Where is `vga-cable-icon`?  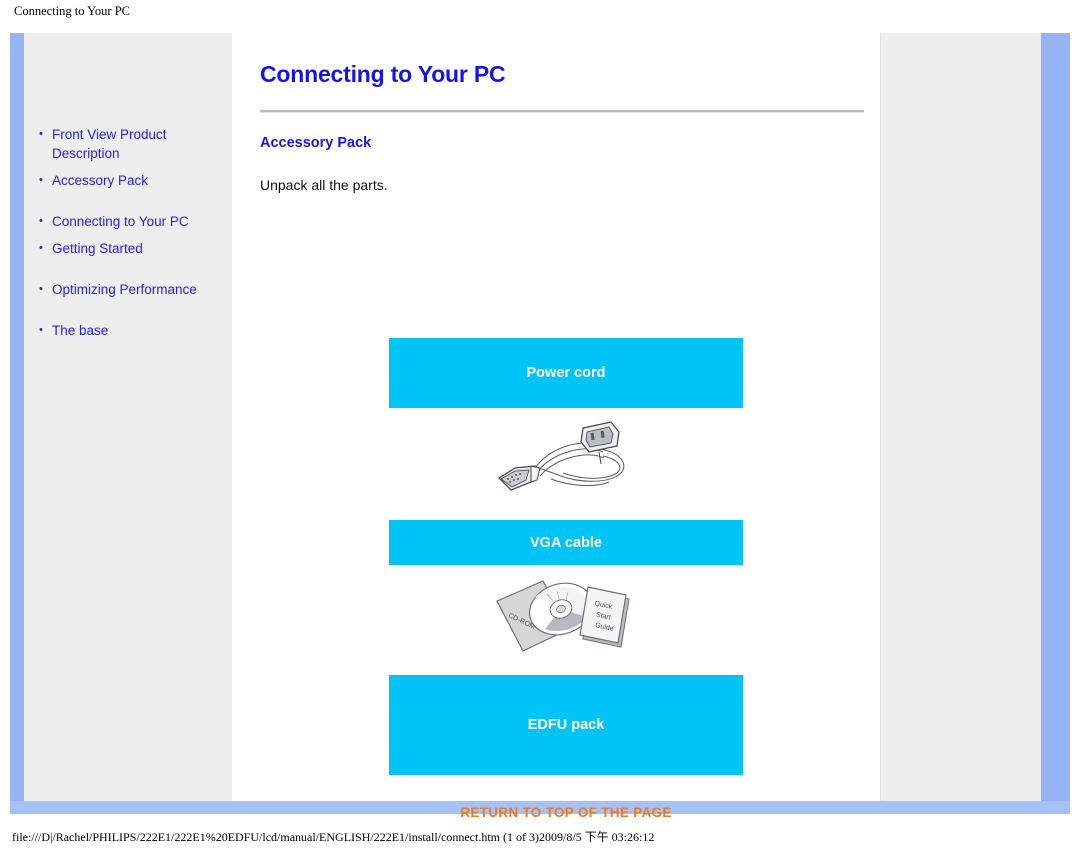 vga-cable-icon is located at coordinates (561, 456).